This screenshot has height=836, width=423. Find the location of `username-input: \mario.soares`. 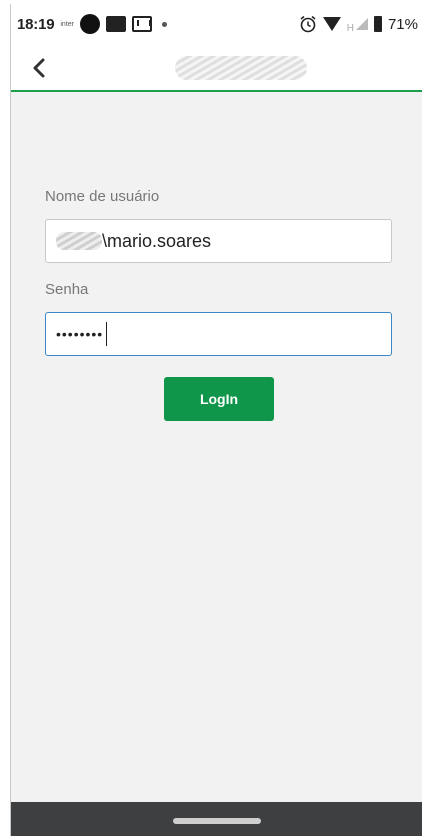

username-input: \mario.soares is located at coordinates (218, 241).